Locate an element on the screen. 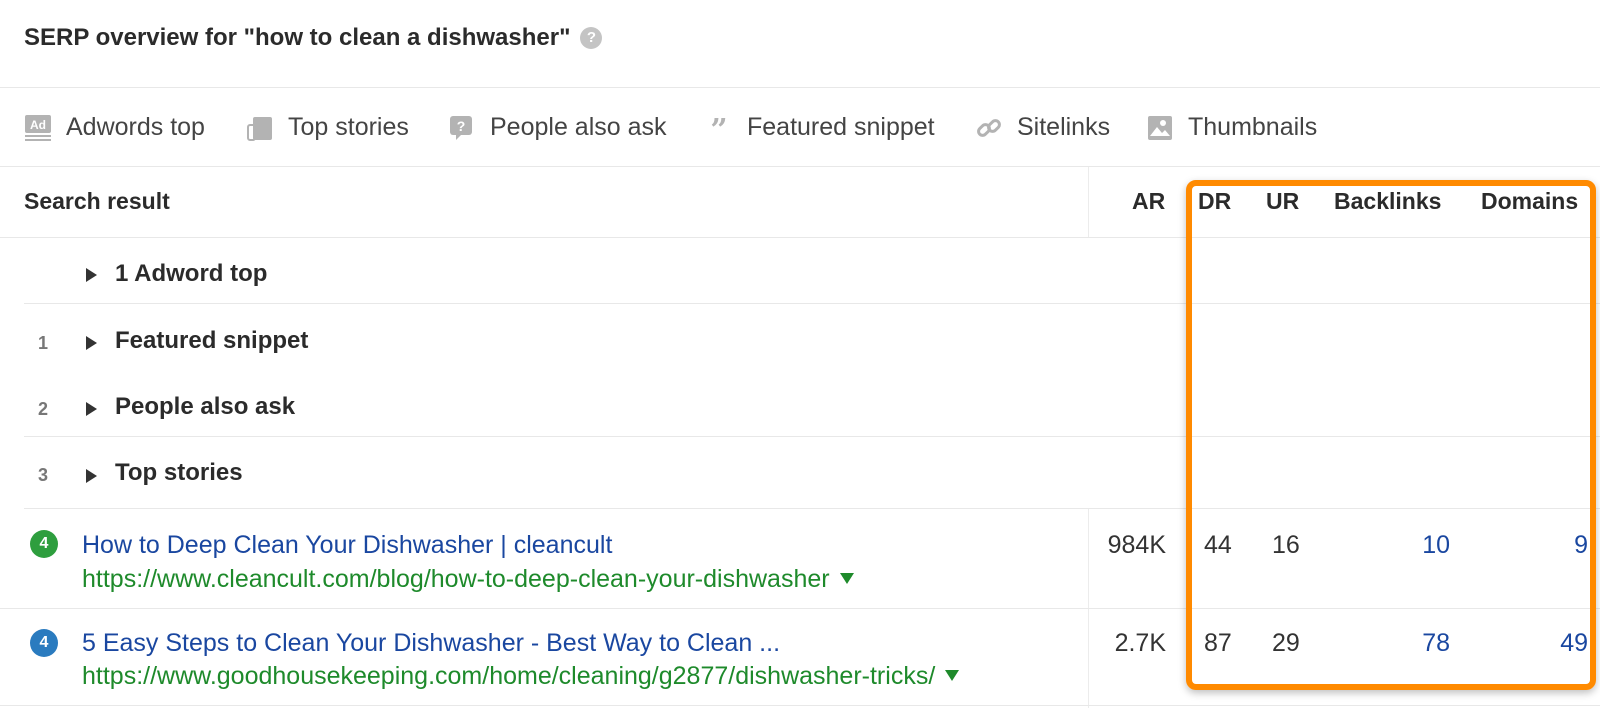  col-backlinks: Backlinks is located at coordinates (1387, 201).